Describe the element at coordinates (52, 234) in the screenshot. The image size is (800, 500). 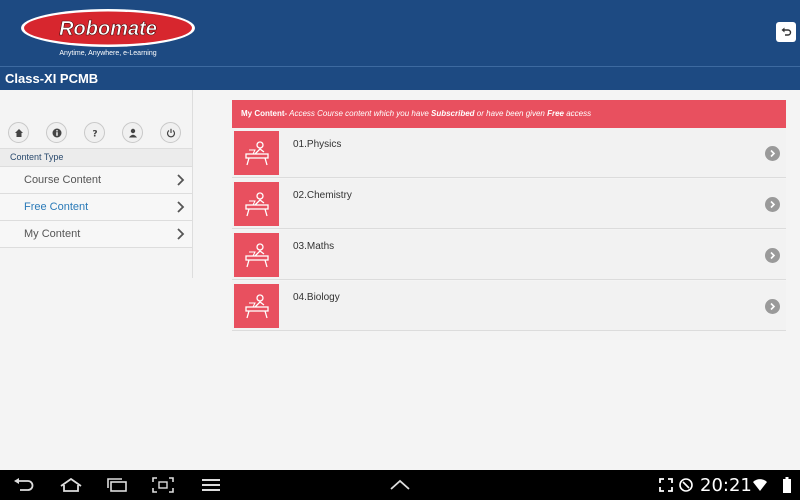
I see `sidebar-item-label: My Content` at that location.